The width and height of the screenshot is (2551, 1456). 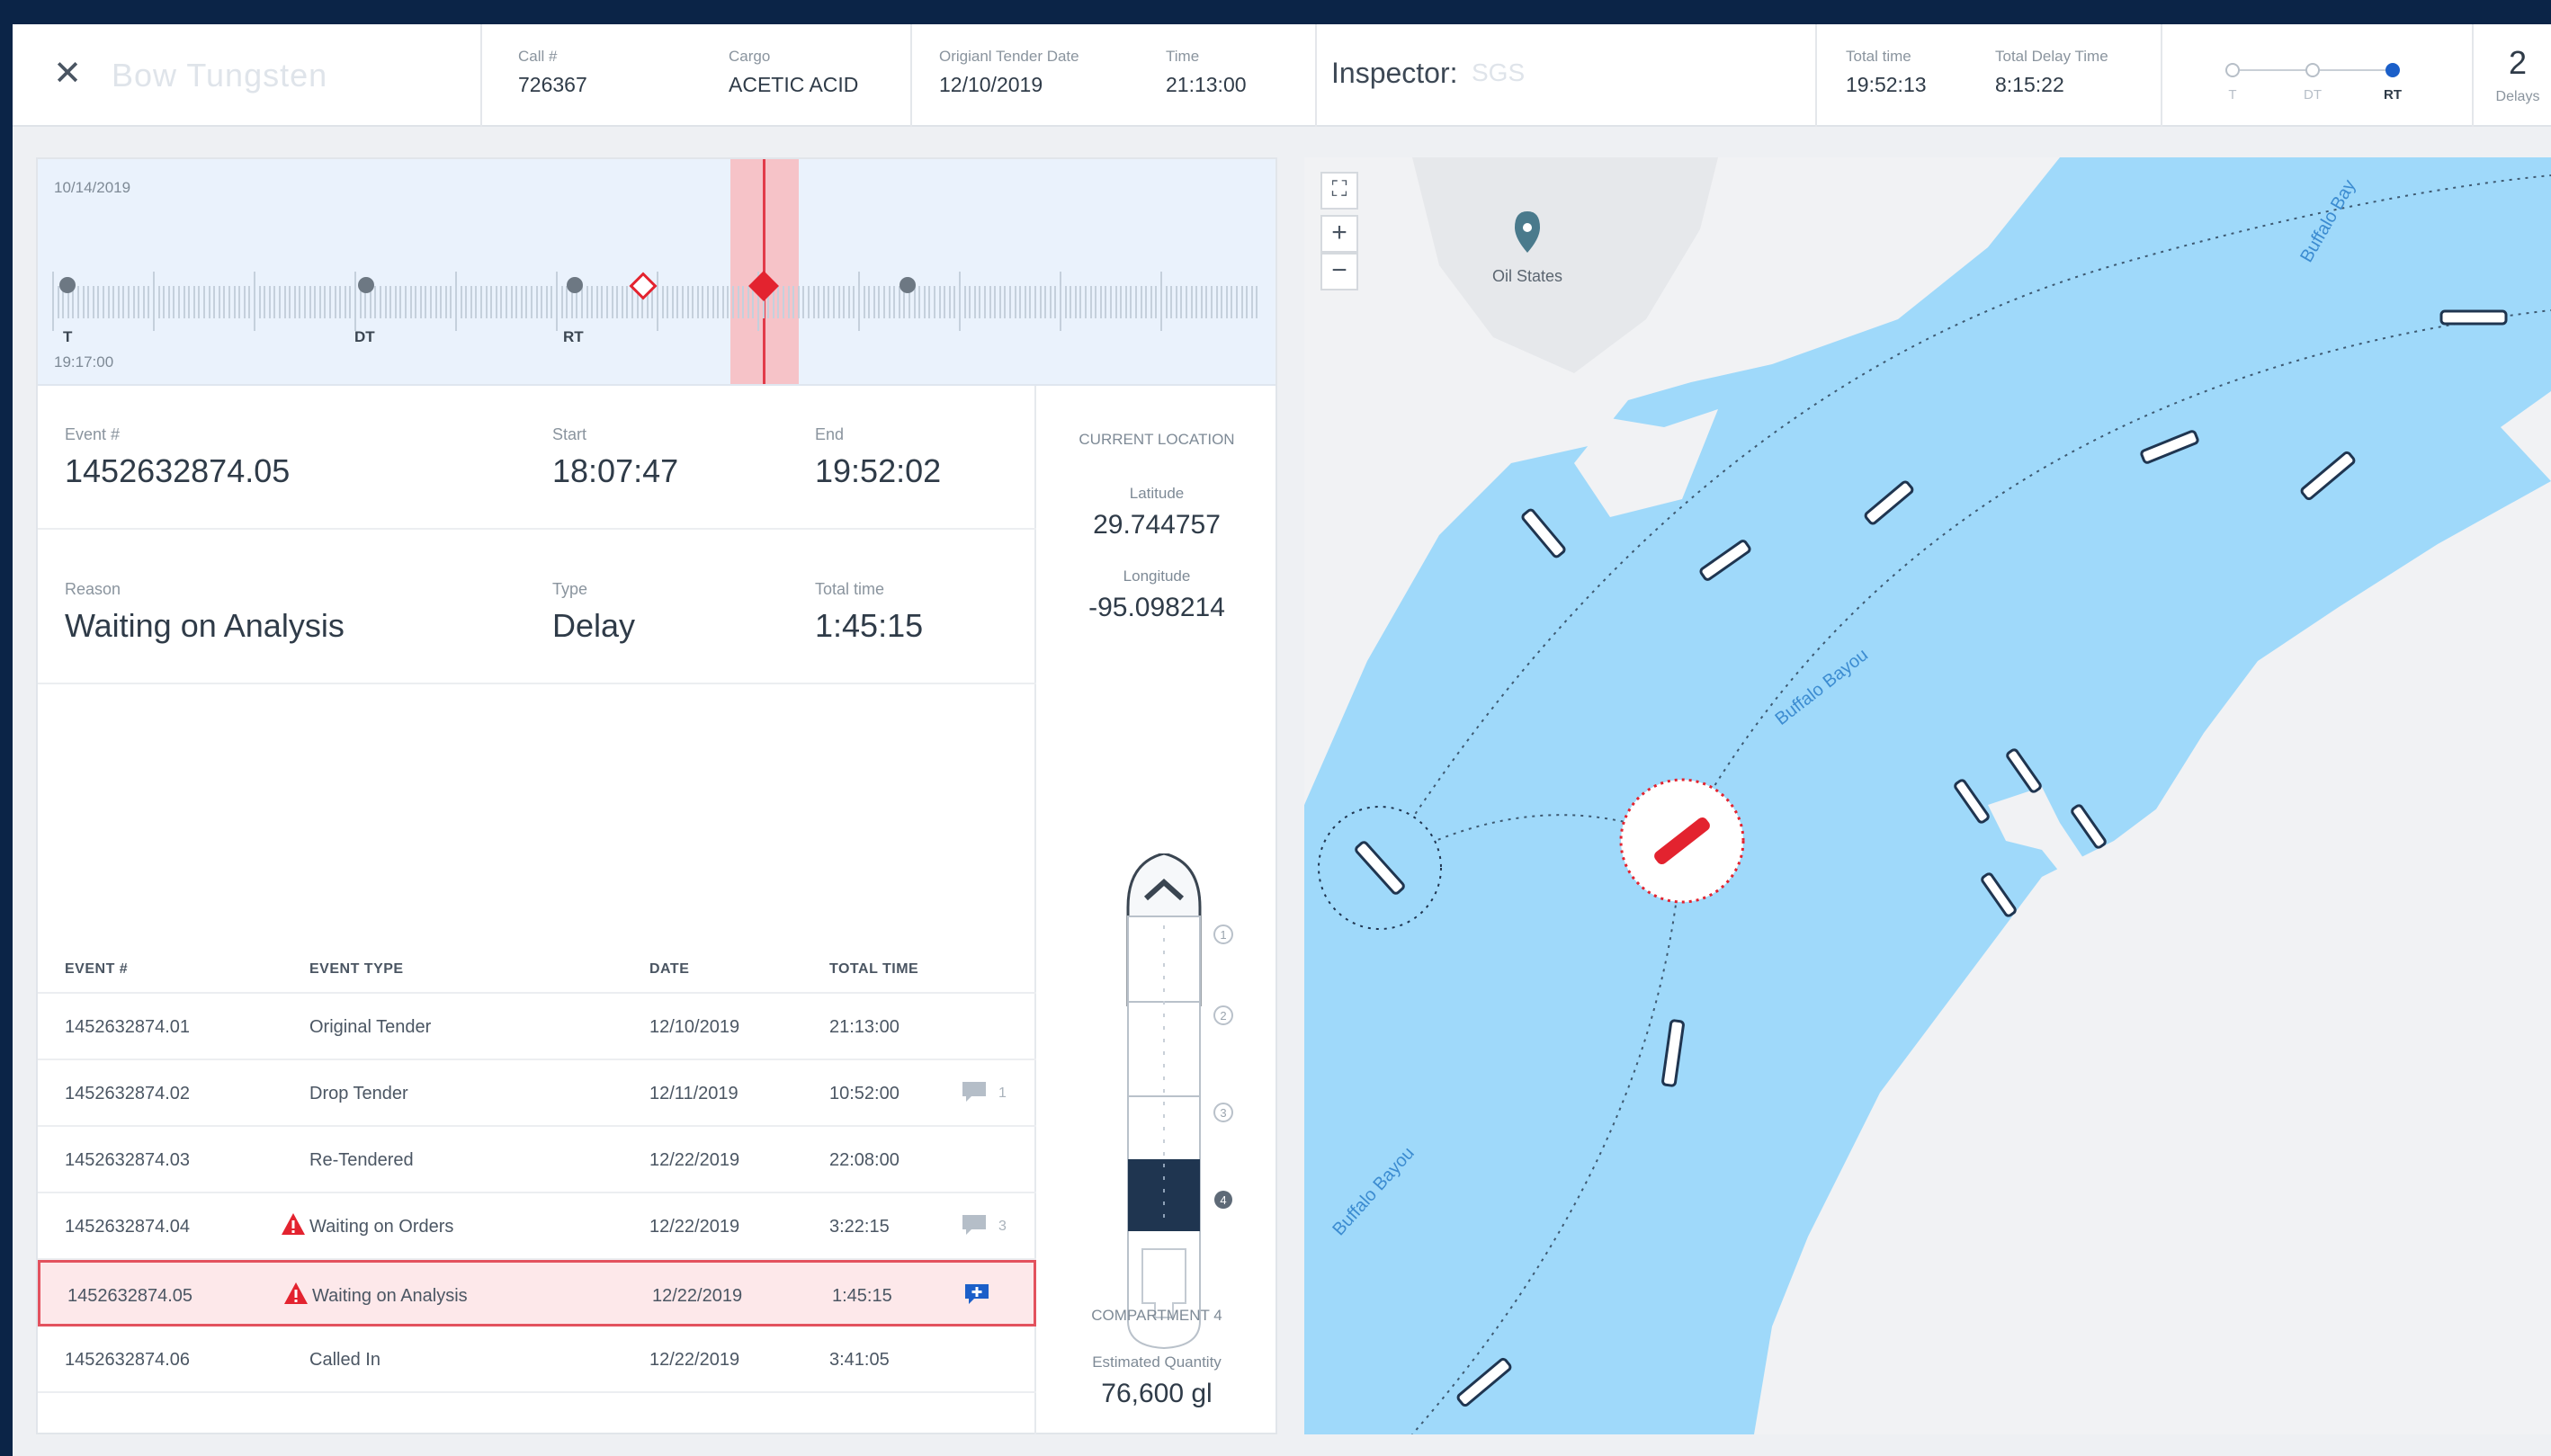 What do you see at coordinates (570, 589) in the screenshot?
I see `type-label: Type` at bounding box center [570, 589].